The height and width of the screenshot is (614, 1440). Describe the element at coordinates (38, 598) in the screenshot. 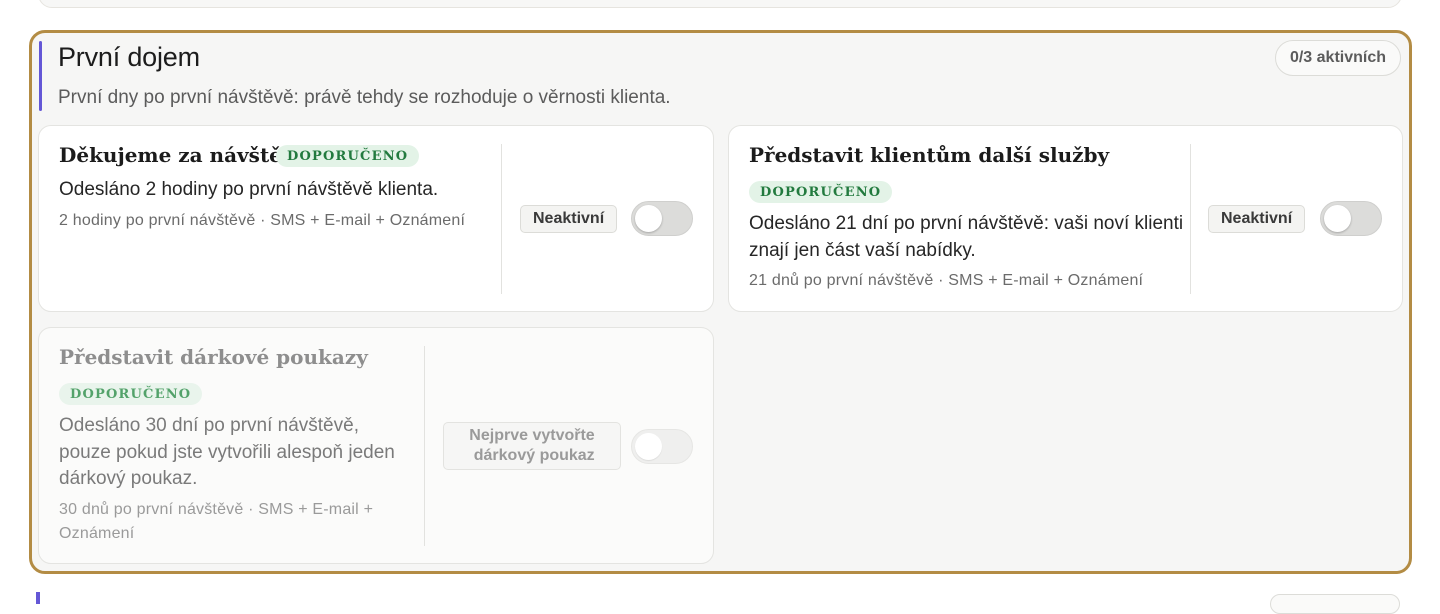

I see `next-section-accent-bar` at that location.